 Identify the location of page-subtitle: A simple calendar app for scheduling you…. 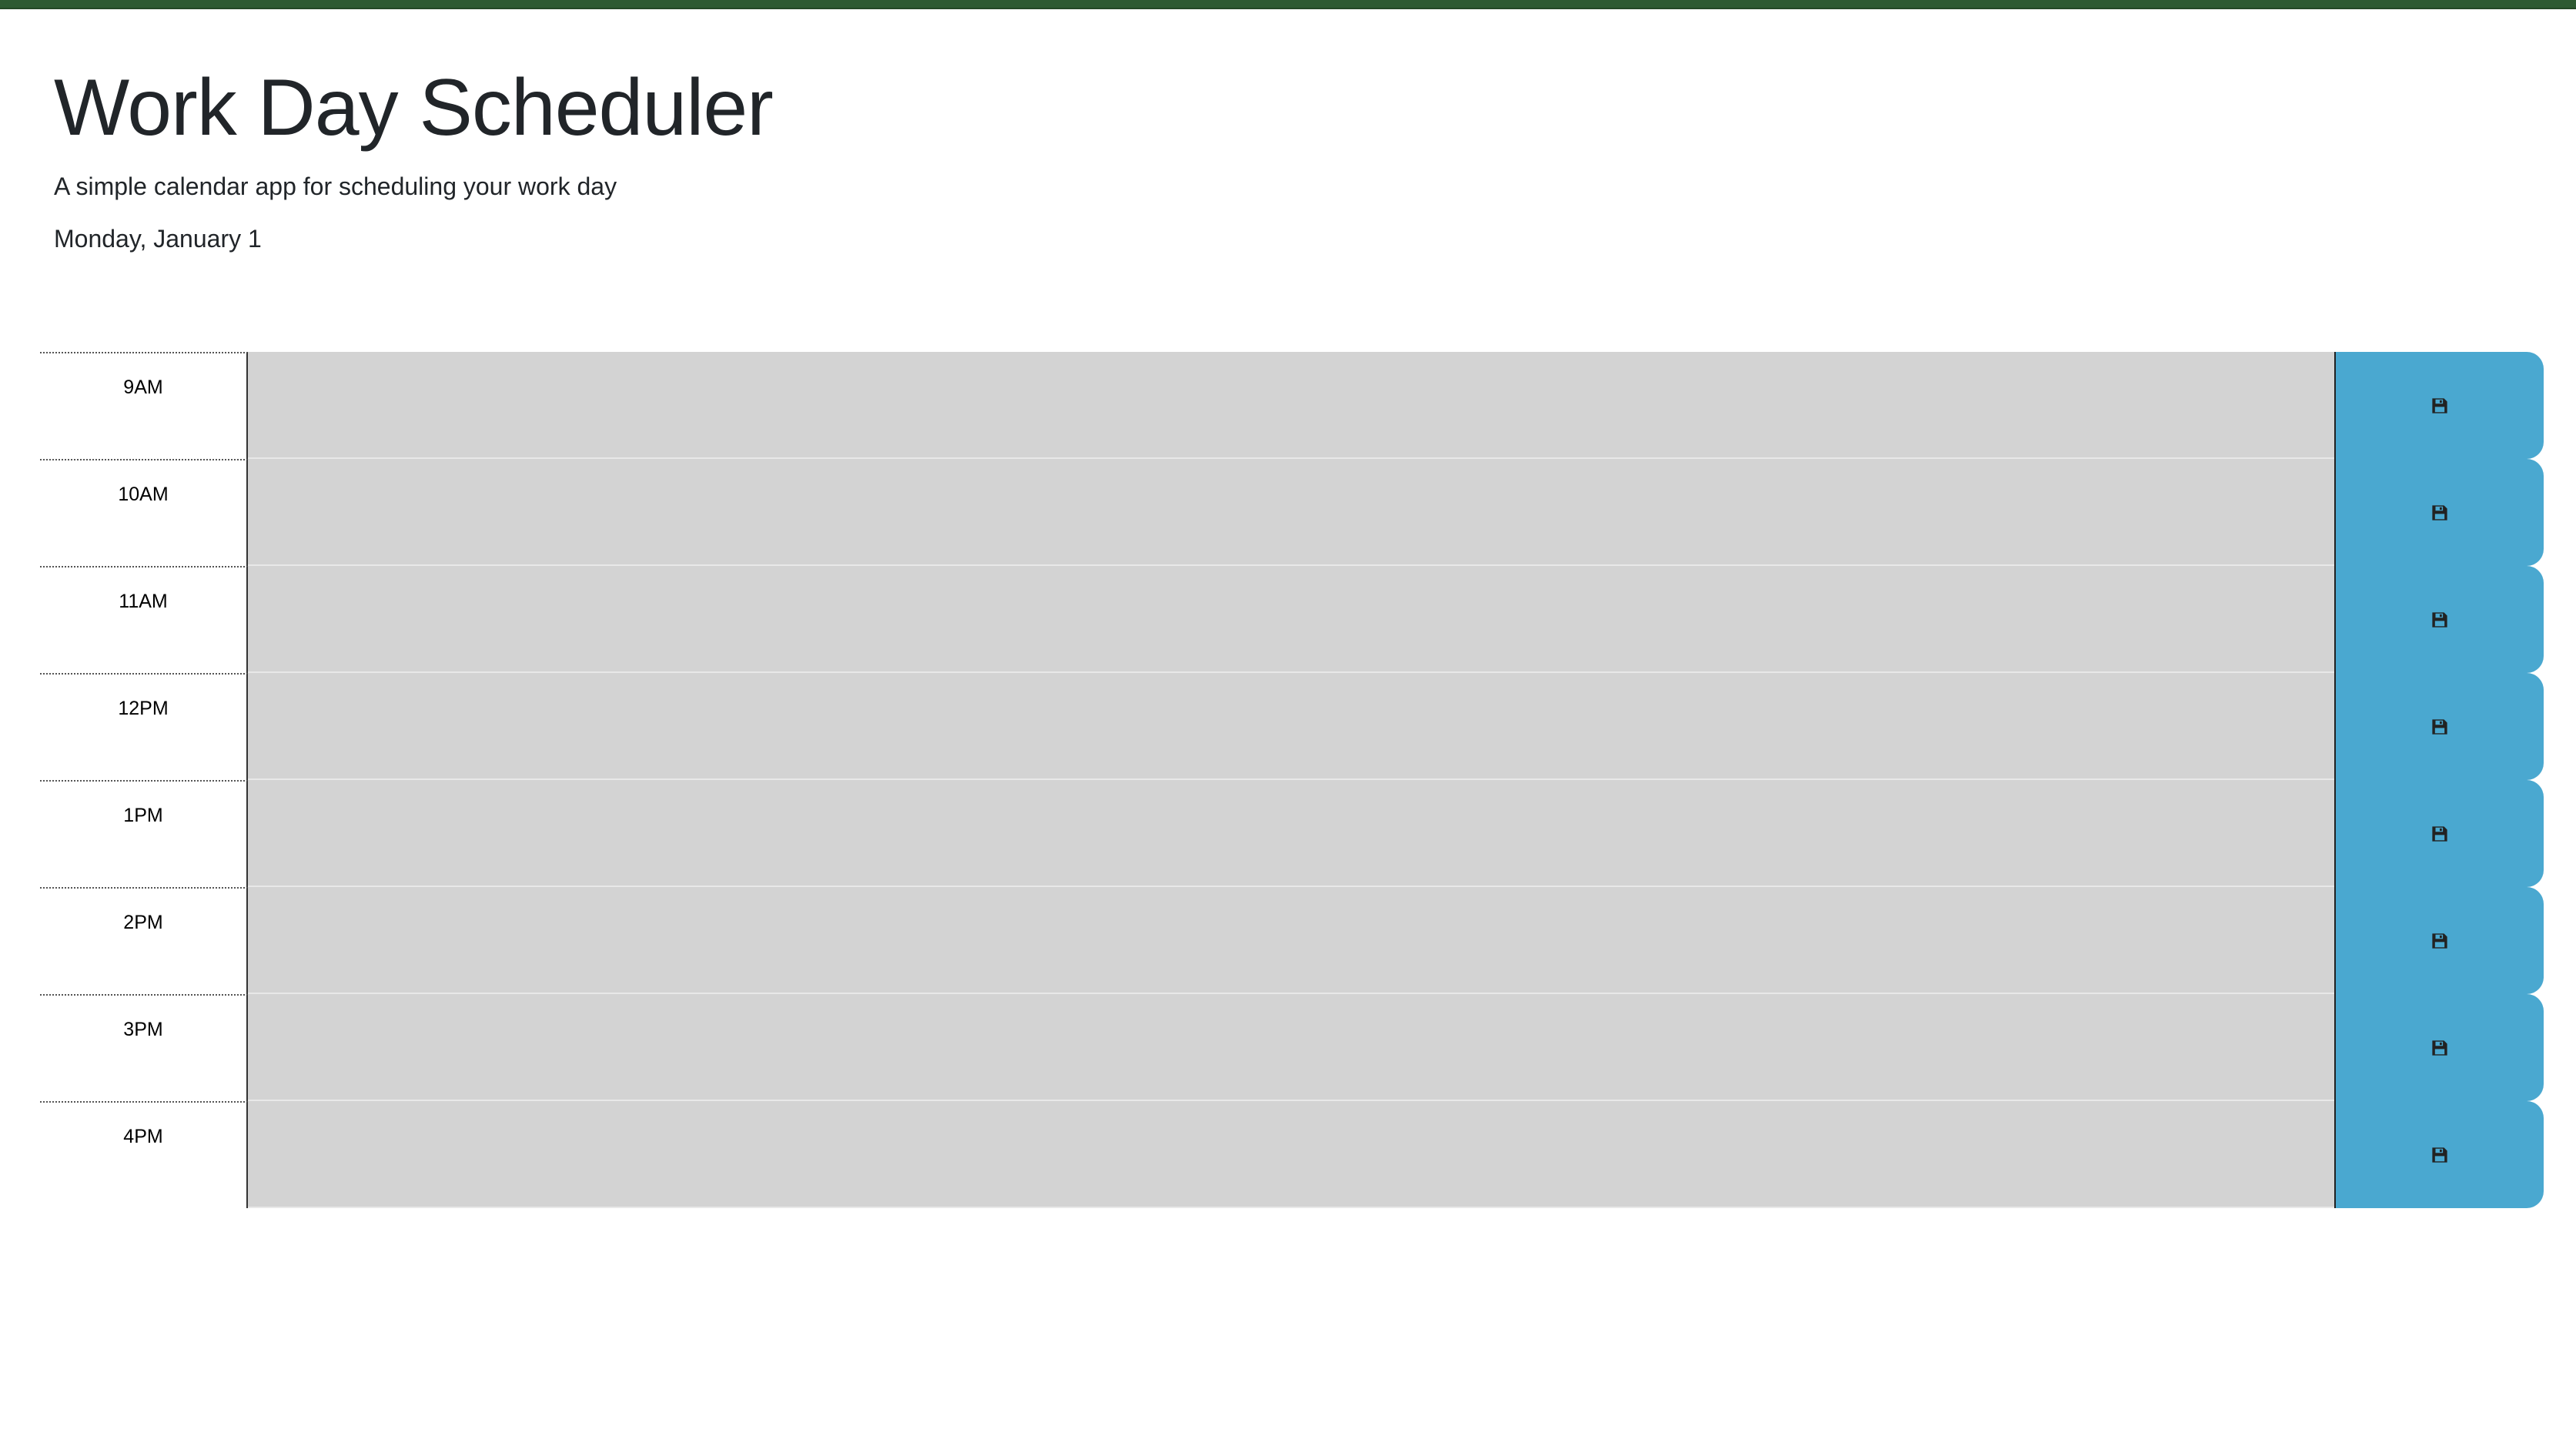
(336, 186).